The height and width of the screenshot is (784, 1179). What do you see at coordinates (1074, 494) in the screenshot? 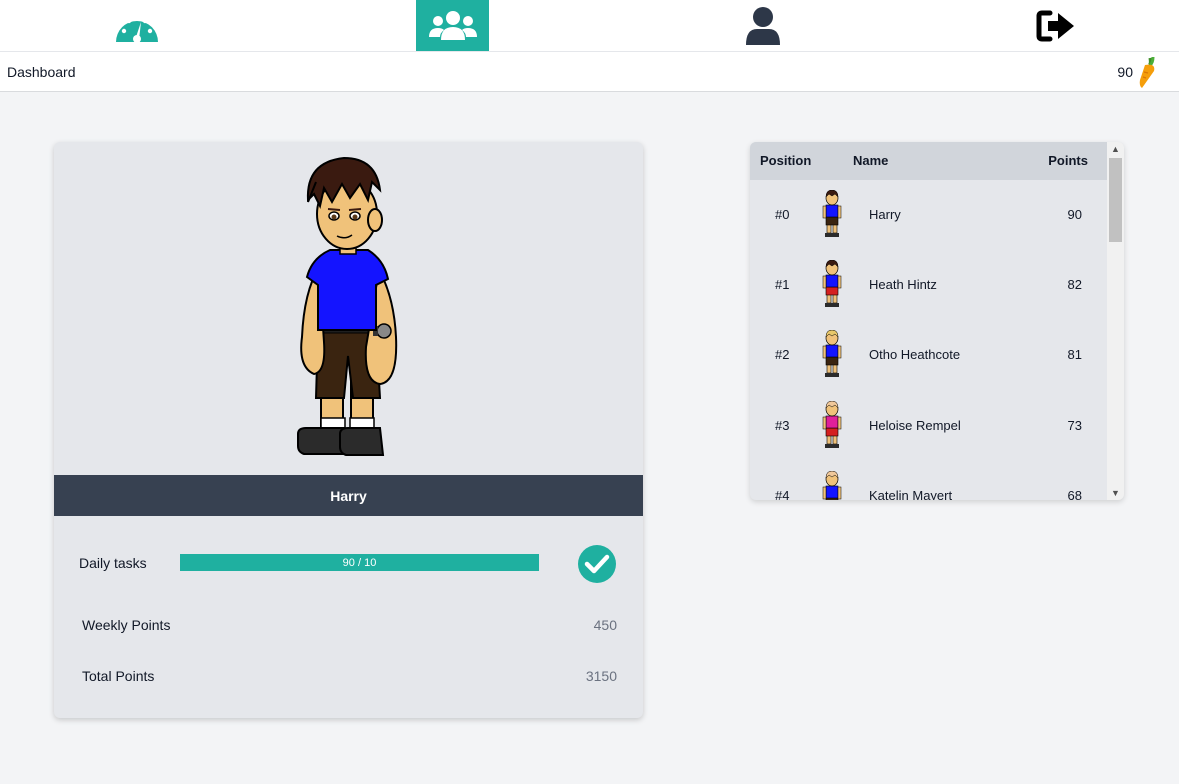
I see `row-points: 68` at bounding box center [1074, 494].